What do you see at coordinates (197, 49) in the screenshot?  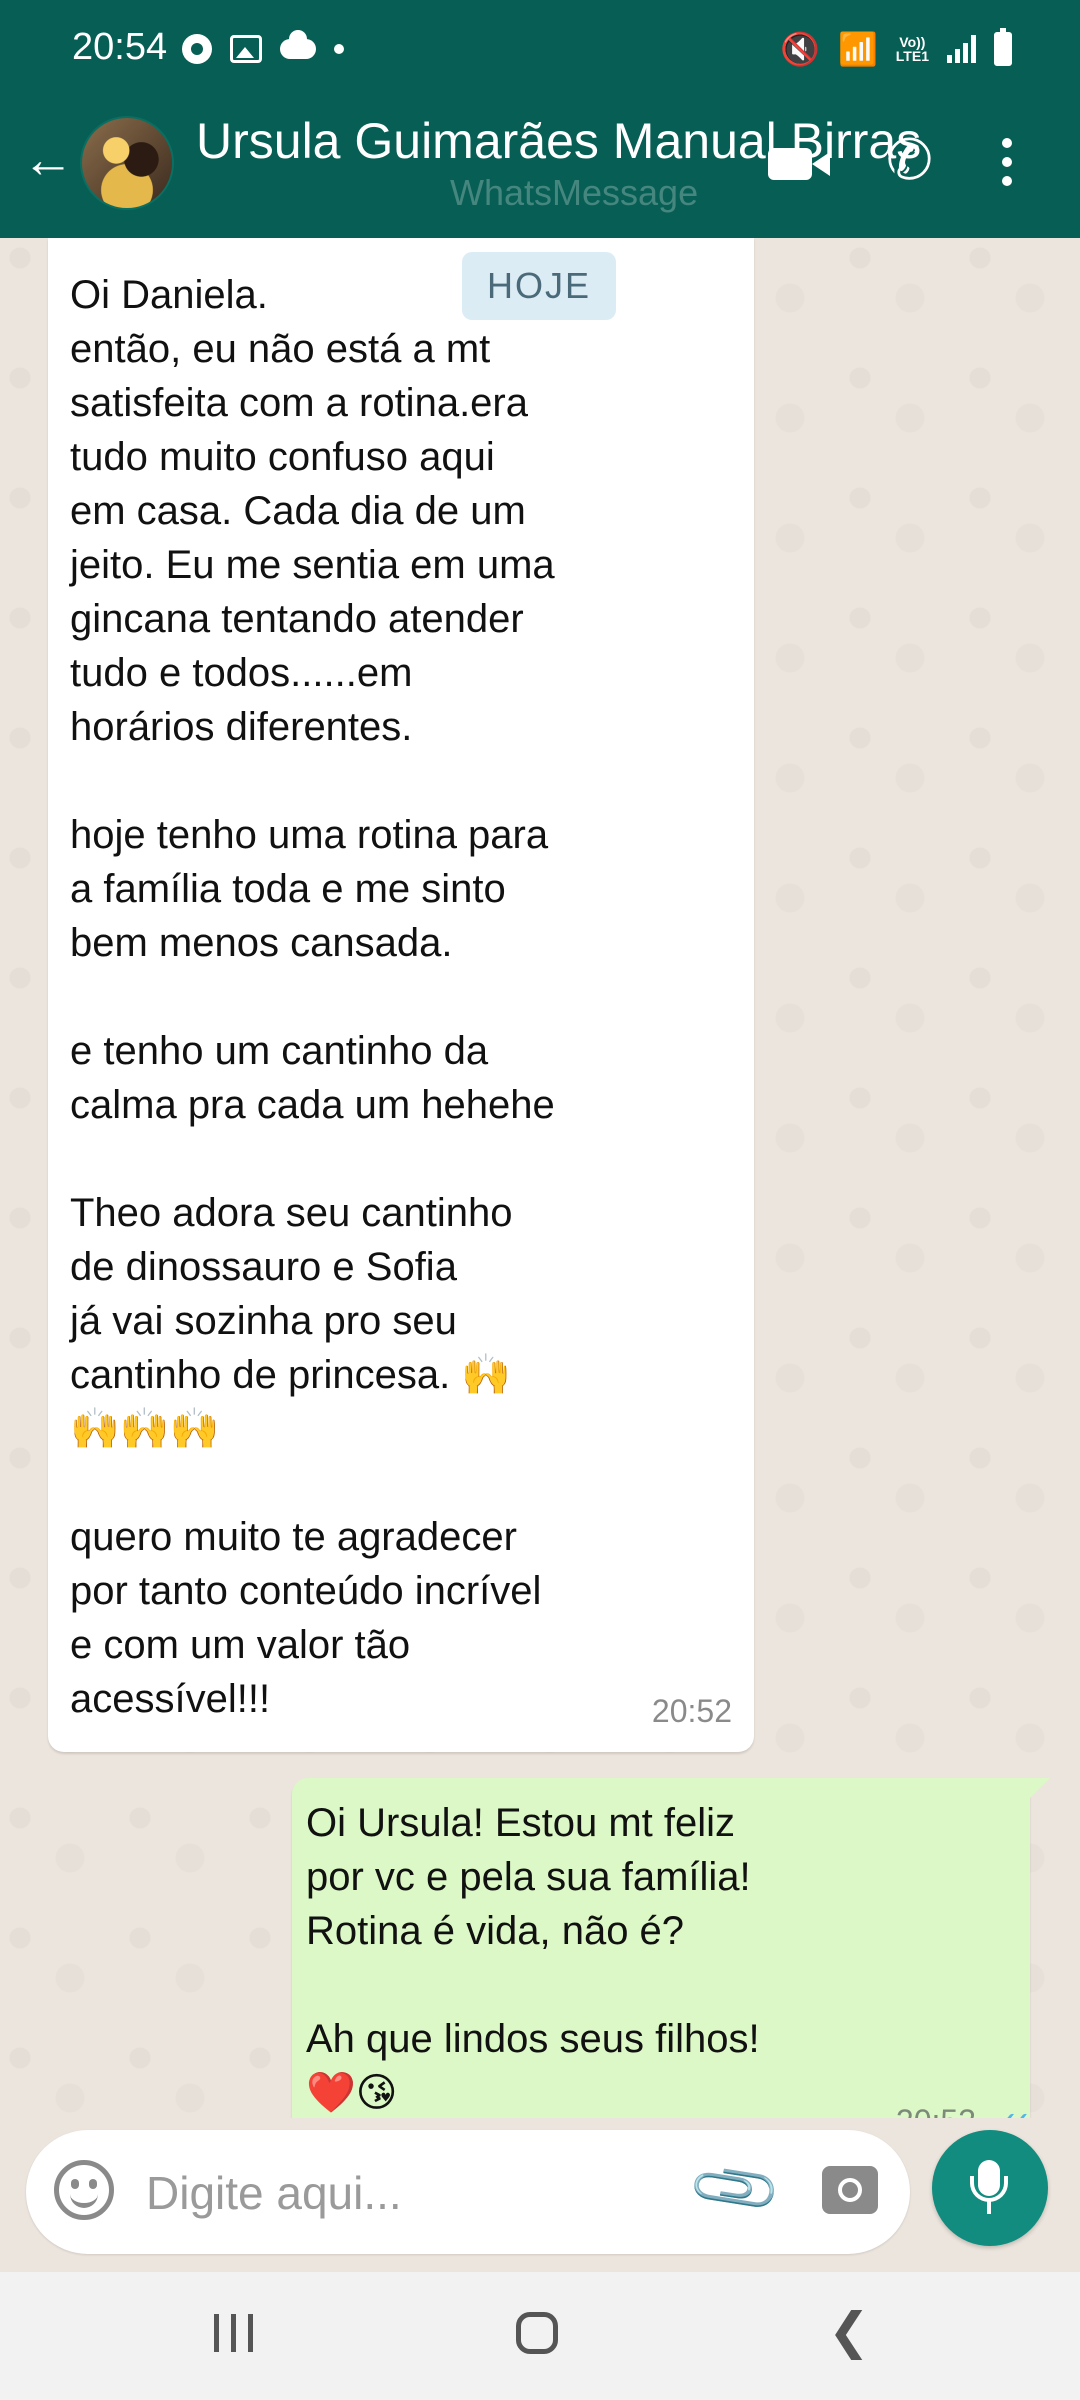 I see `chrome-icon` at bounding box center [197, 49].